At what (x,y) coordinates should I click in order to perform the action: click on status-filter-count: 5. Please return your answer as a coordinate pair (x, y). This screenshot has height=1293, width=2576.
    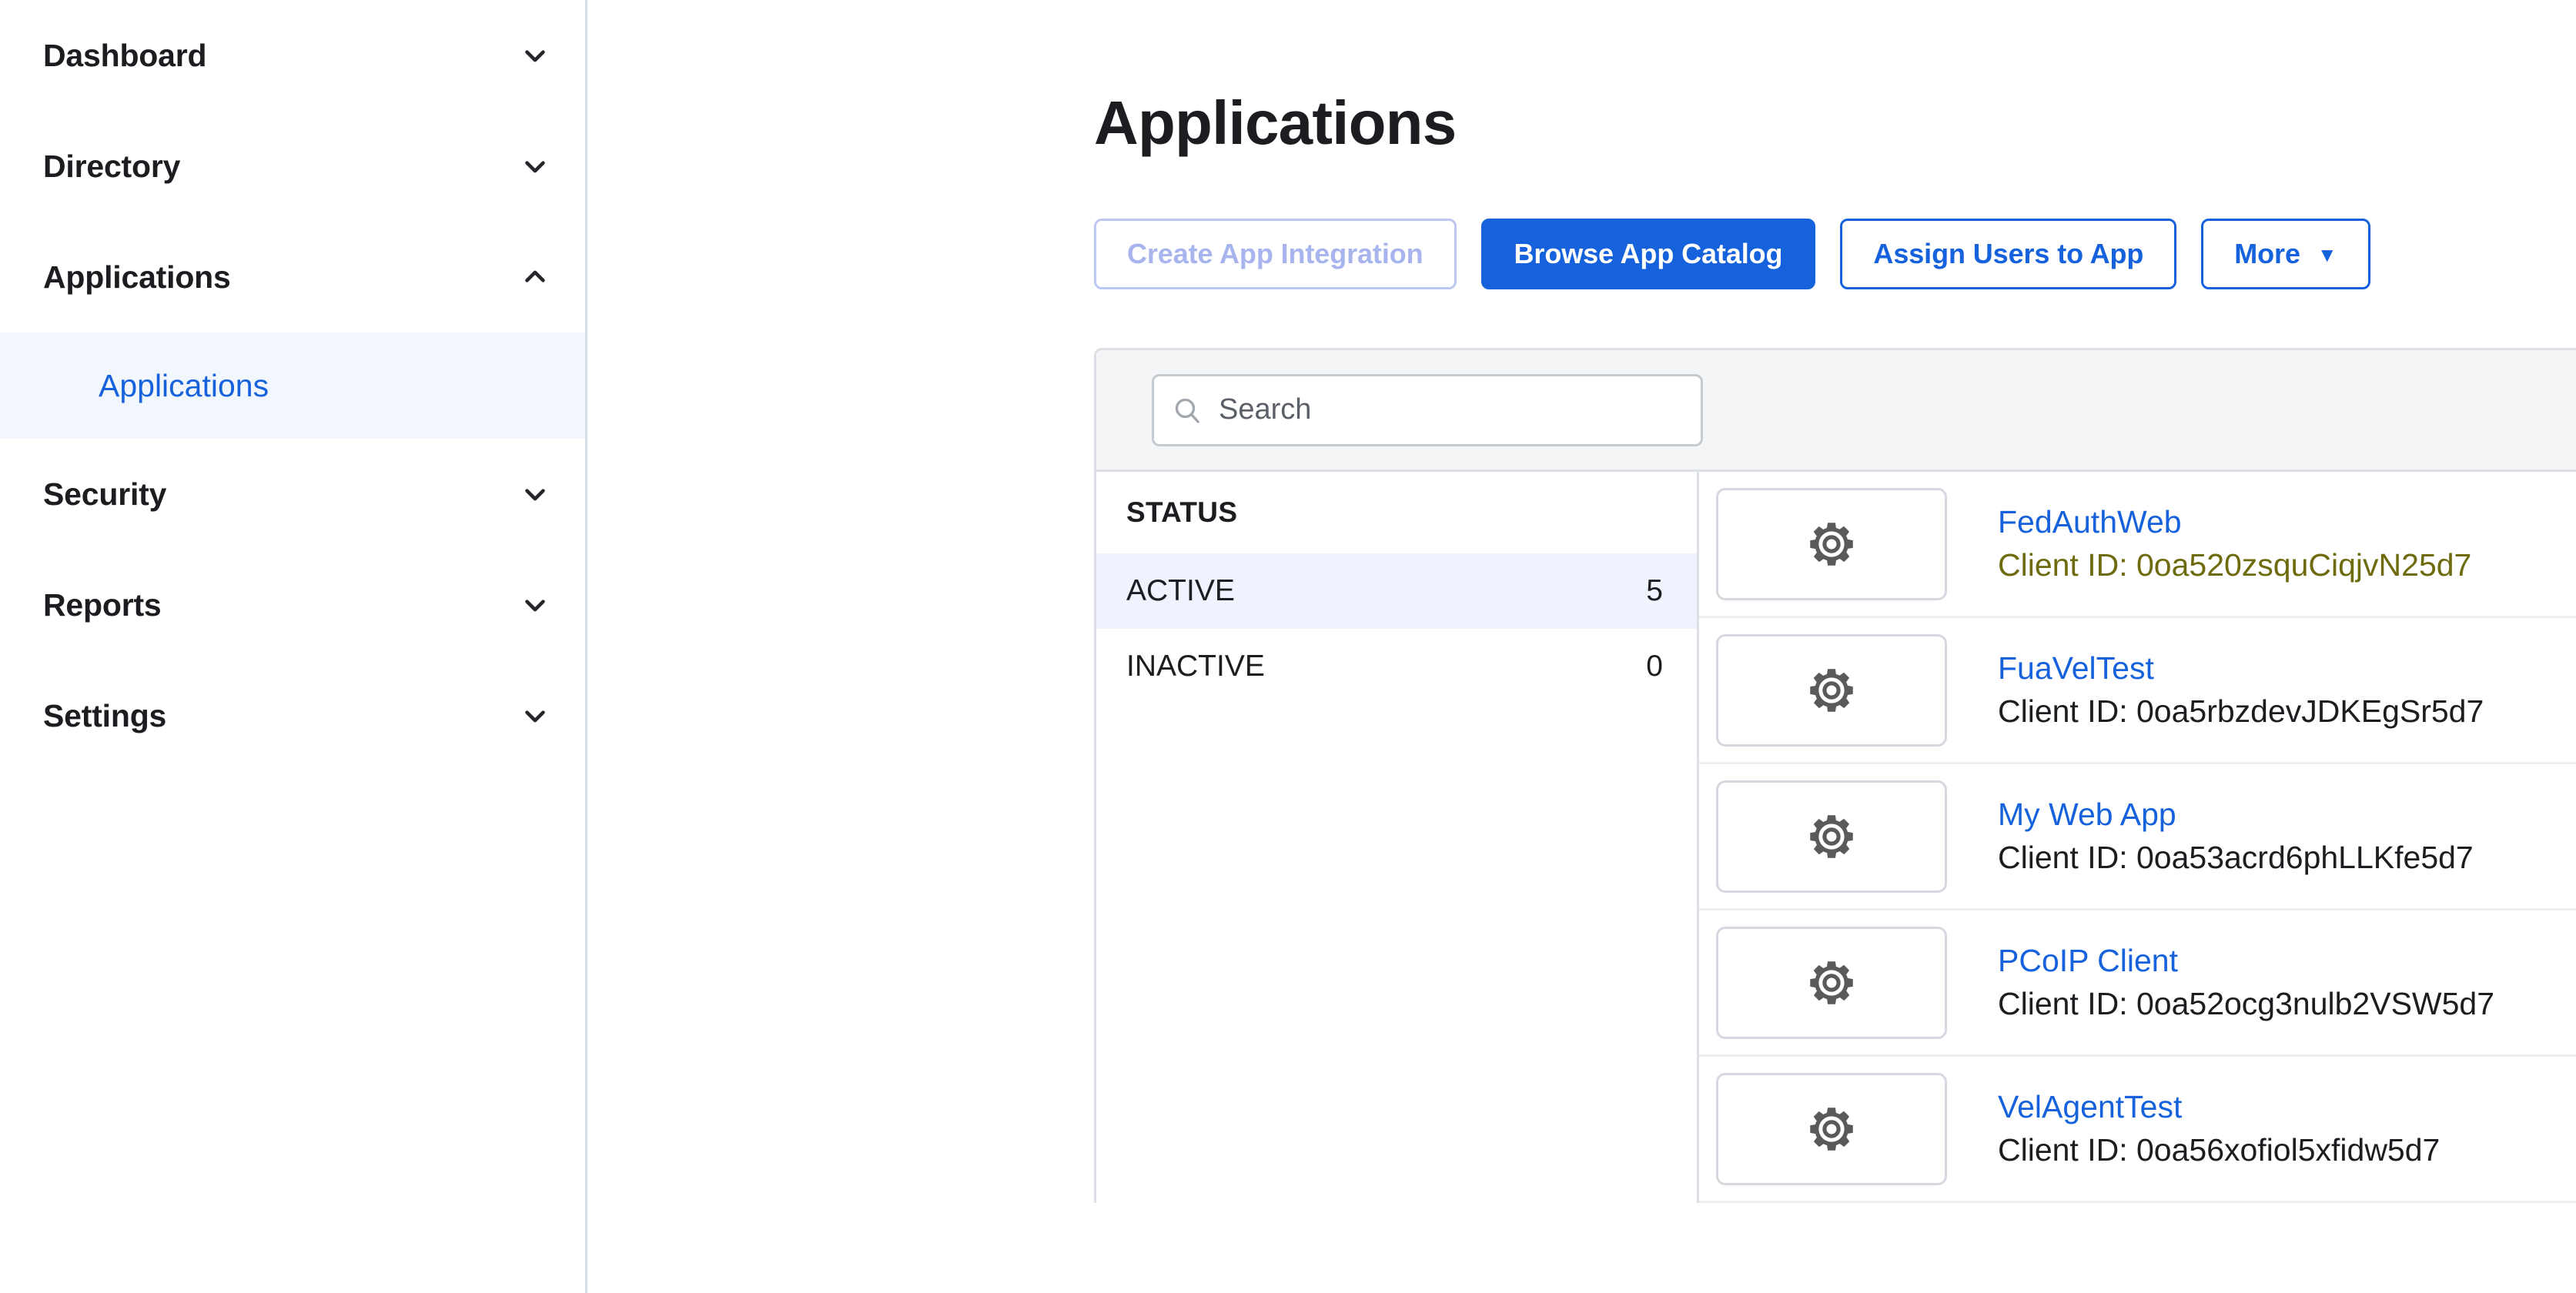
    Looking at the image, I should click on (1655, 590).